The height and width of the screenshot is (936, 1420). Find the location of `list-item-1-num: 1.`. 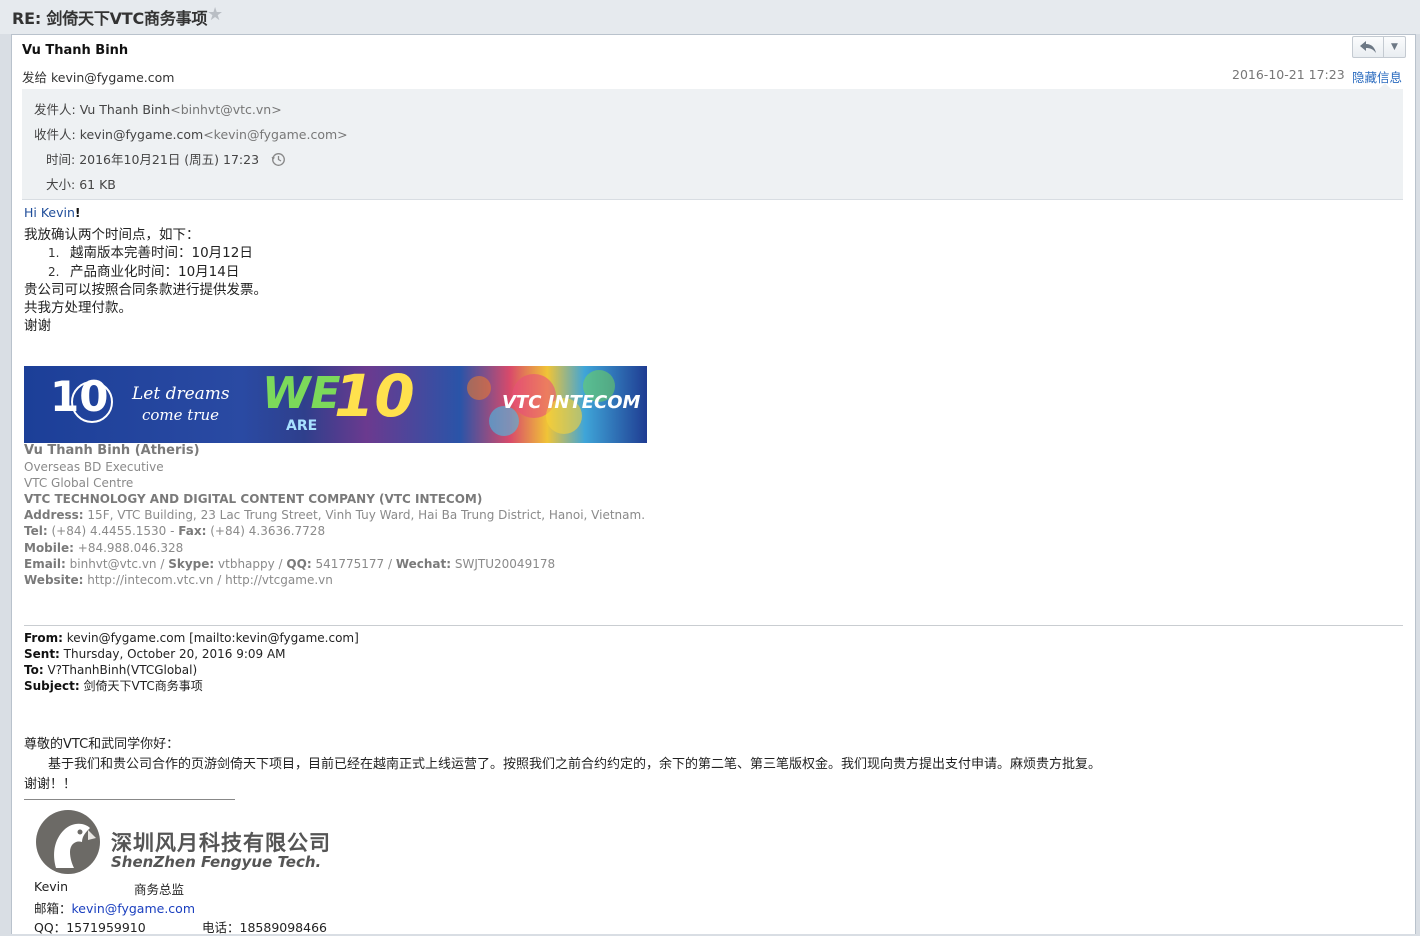

list-item-1-num: 1. is located at coordinates (54, 253).